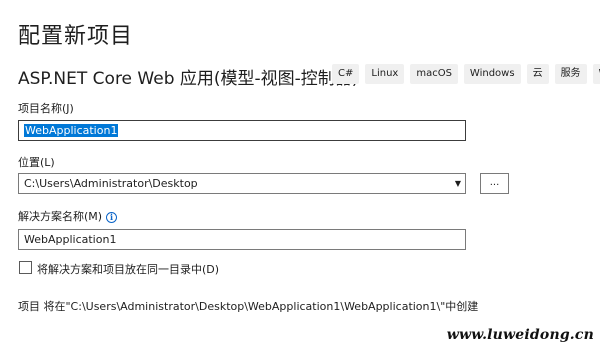 This screenshot has height=347, width=600. What do you see at coordinates (70, 239) in the screenshot?
I see `solution-name-value: WebApplication1` at bounding box center [70, 239].